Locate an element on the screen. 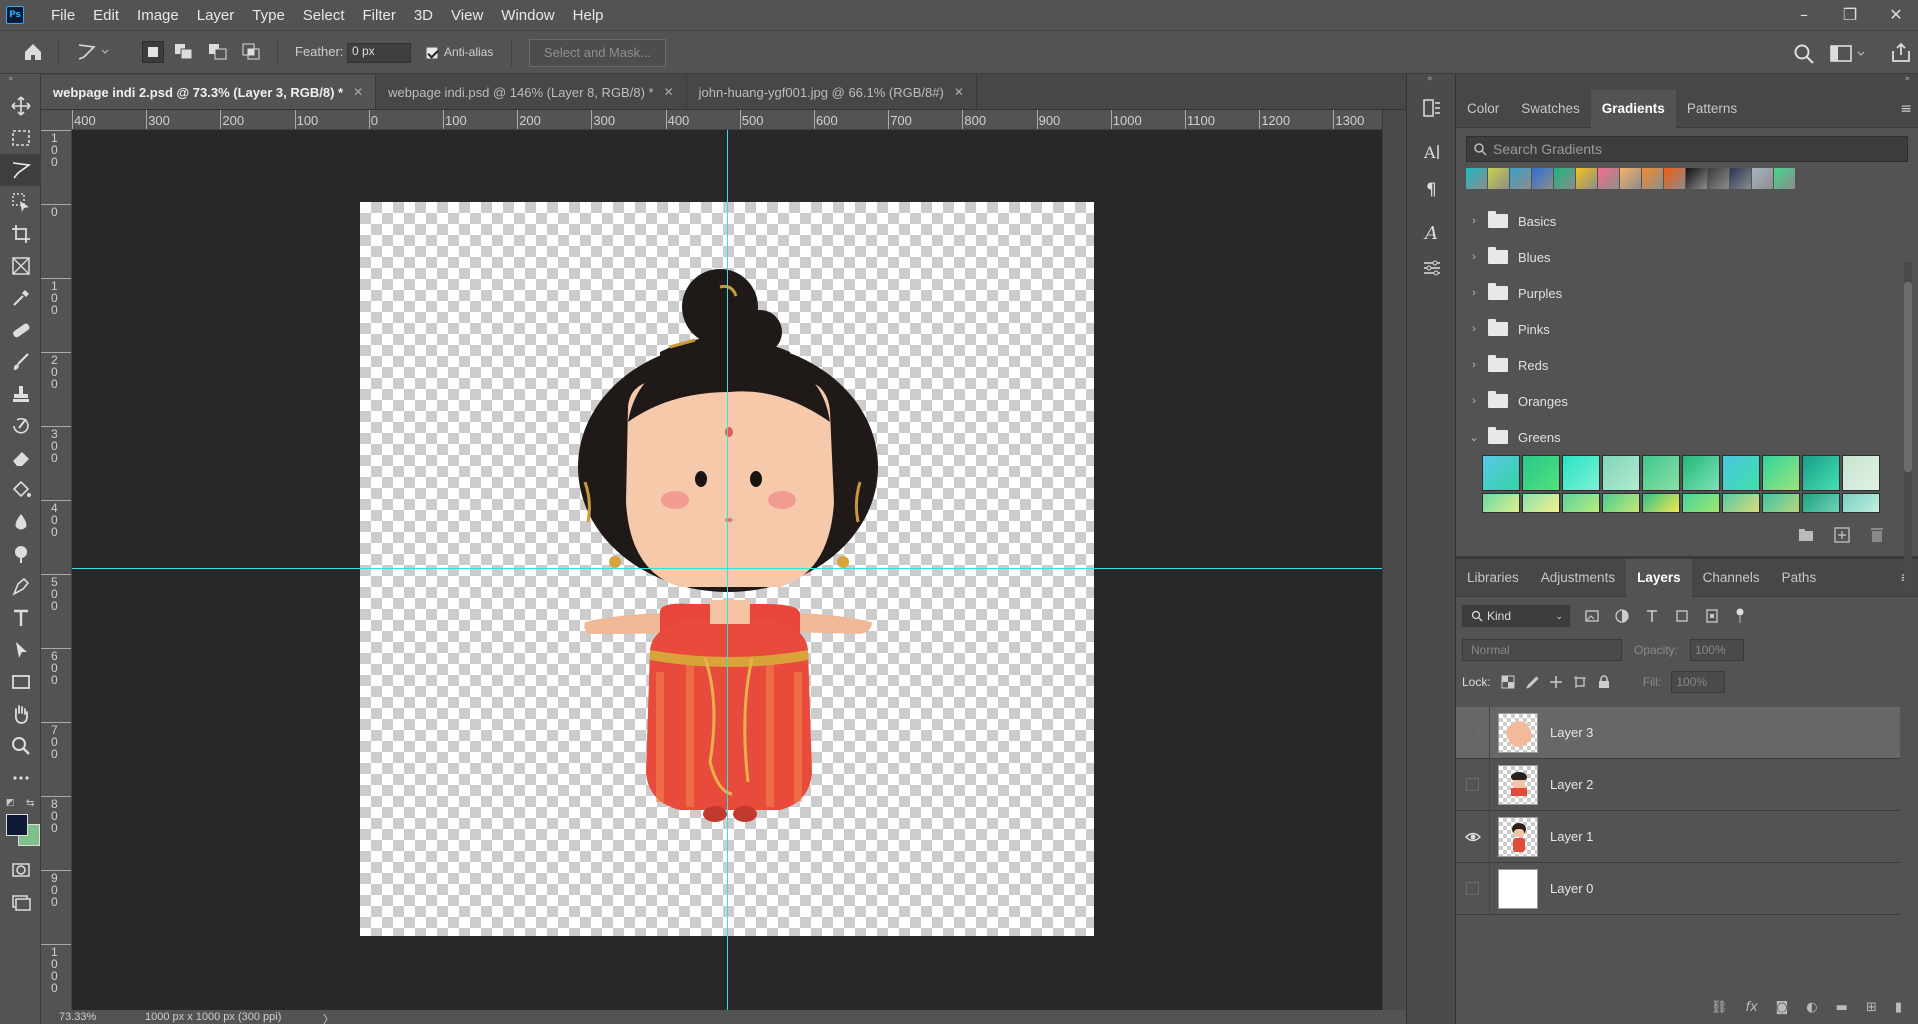  gradient-search-input: Search Gradients is located at coordinates (1687, 149).